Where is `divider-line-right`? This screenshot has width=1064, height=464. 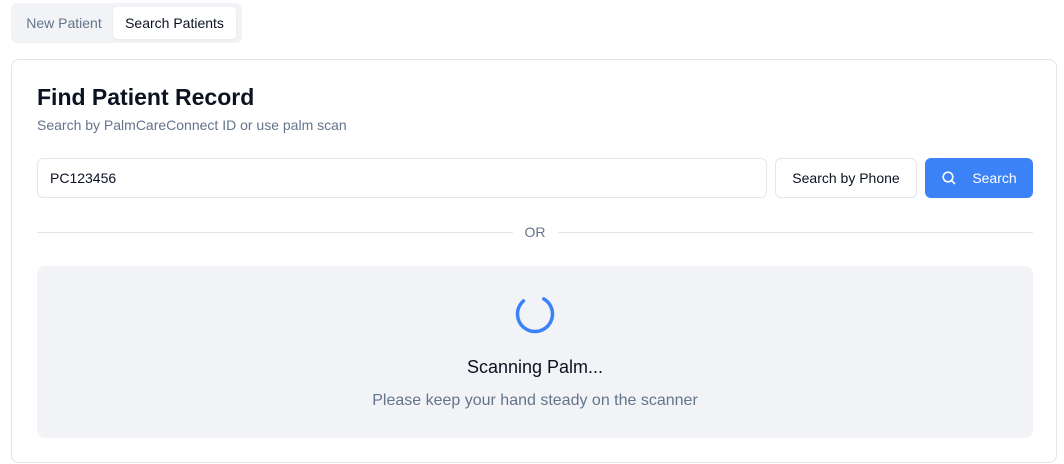 divider-line-right is located at coordinates (795, 232).